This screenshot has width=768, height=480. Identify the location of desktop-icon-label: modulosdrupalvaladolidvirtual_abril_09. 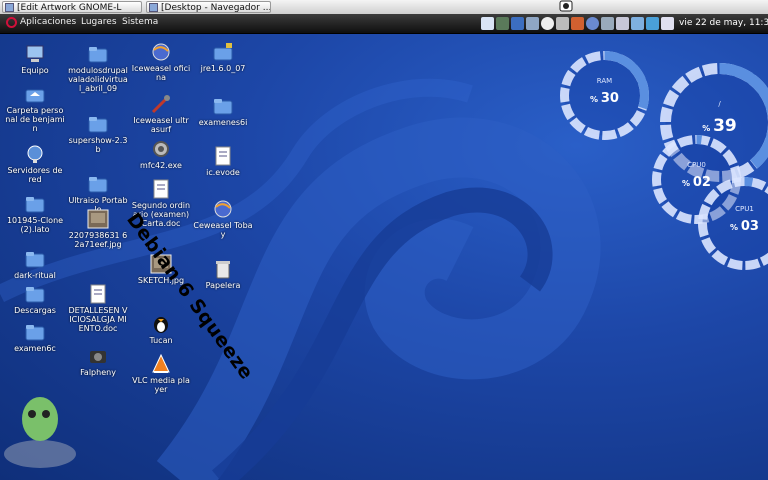
(98, 79).